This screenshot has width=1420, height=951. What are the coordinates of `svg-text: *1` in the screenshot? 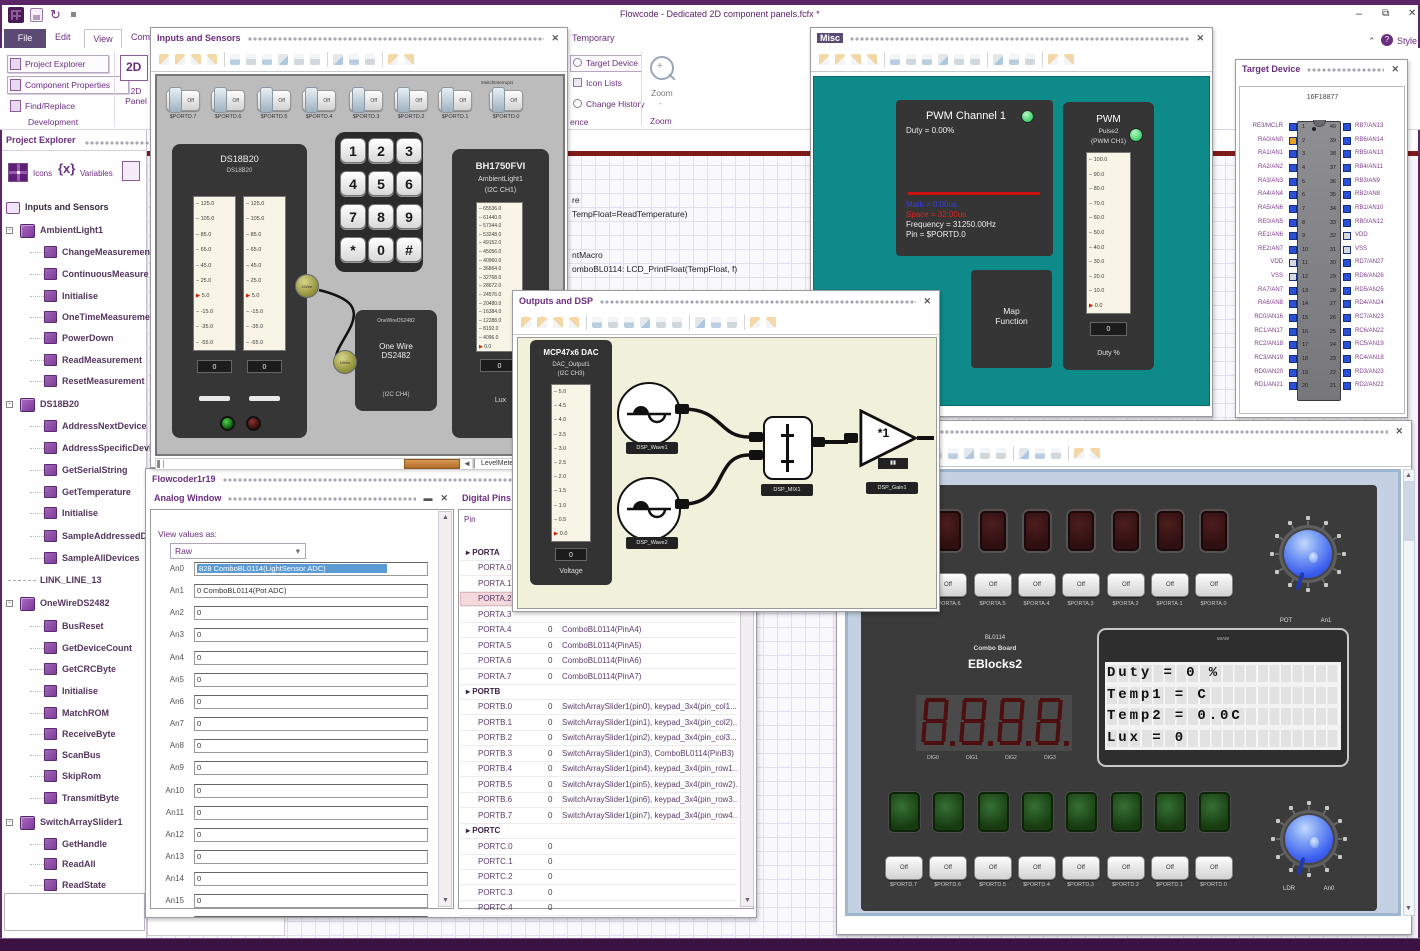 It's located at (884, 433).